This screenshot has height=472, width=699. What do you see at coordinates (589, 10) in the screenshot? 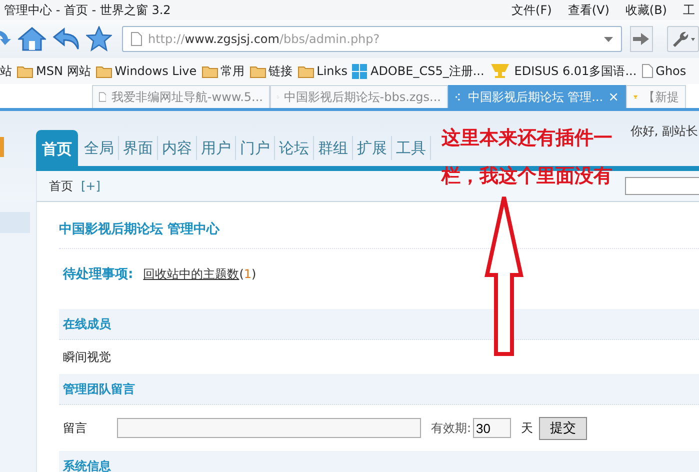
I see `menu-item: 查看(V)` at bounding box center [589, 10].